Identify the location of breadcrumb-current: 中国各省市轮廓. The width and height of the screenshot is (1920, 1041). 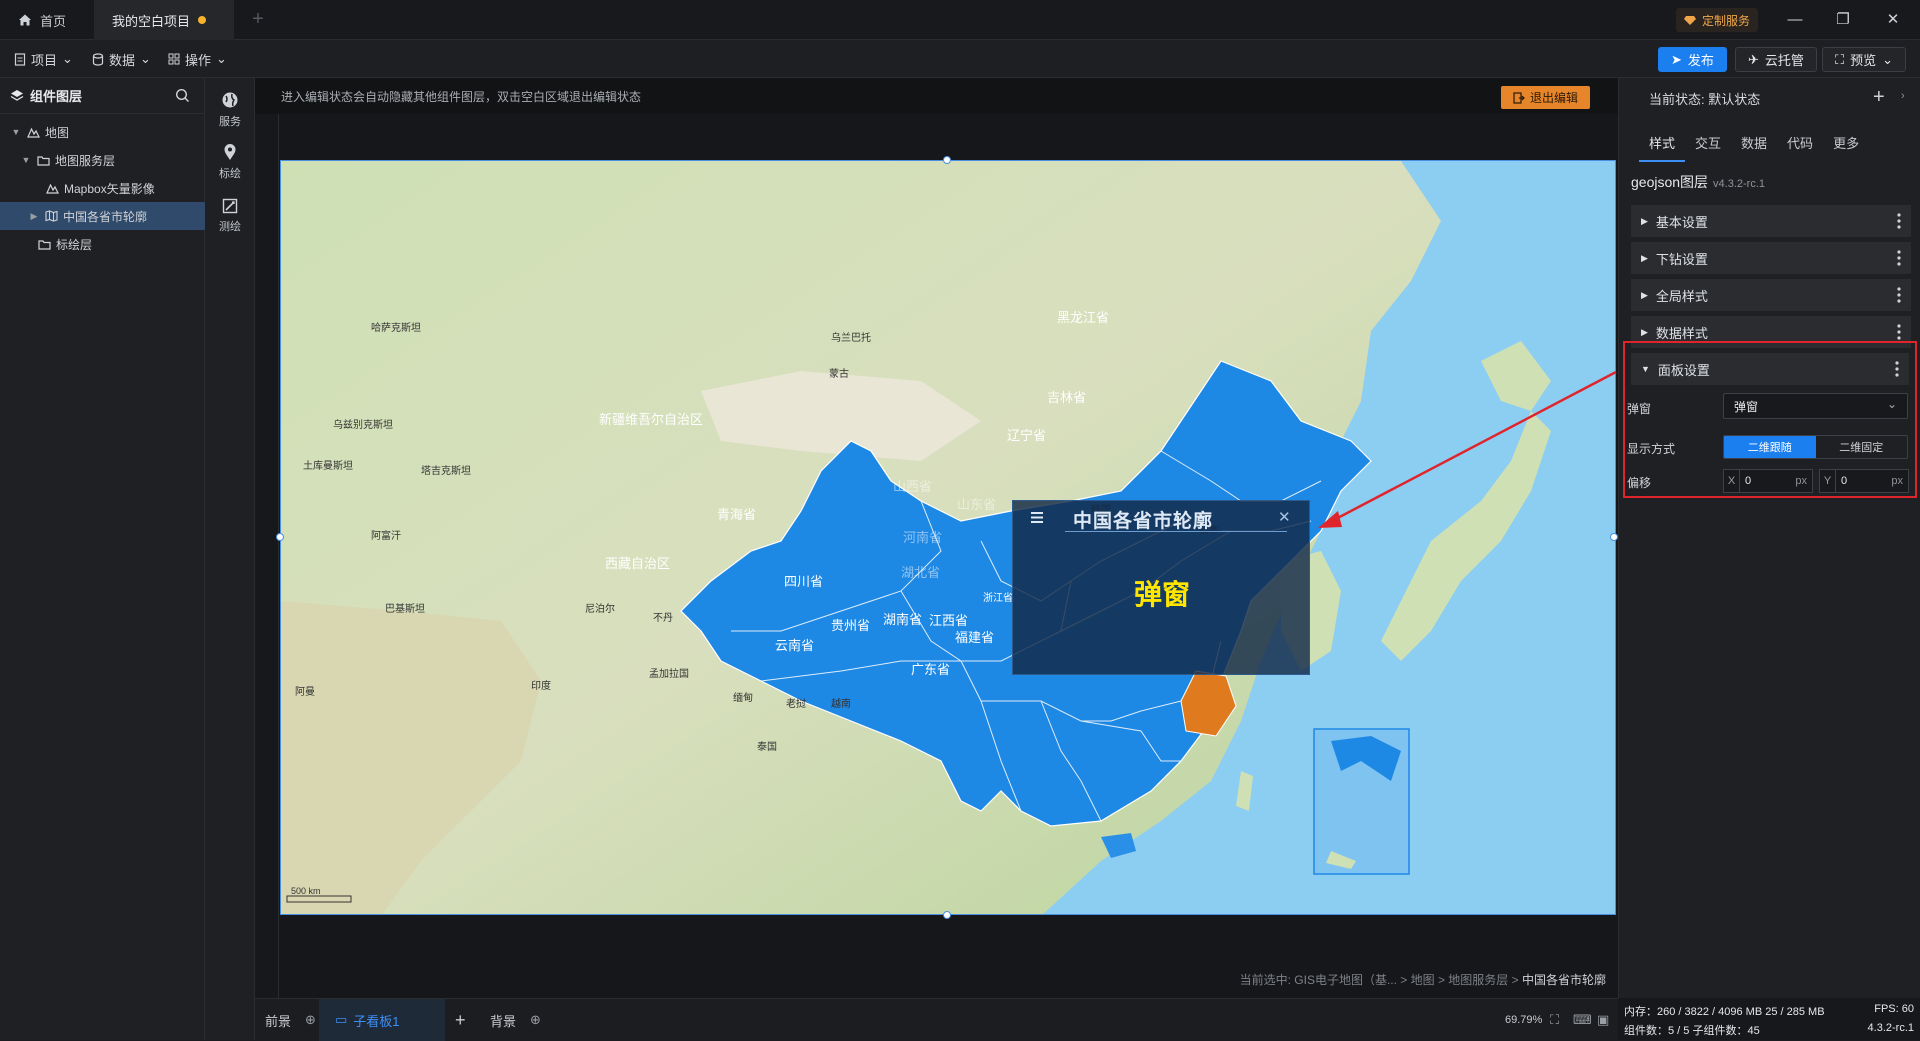
(1563, 980).